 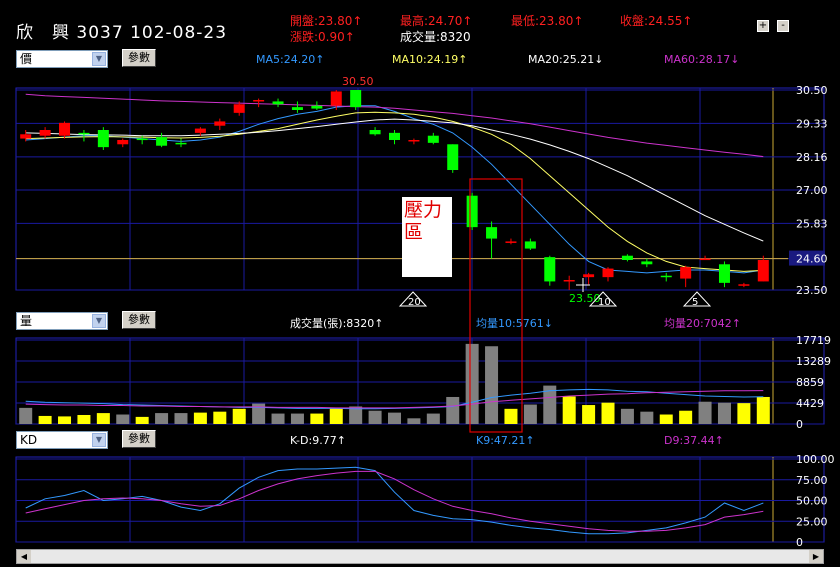 What do you see at coordinates (394, 125) in the screenshot?
I see `ma-line-ma60` at bounding box center [394, 125].